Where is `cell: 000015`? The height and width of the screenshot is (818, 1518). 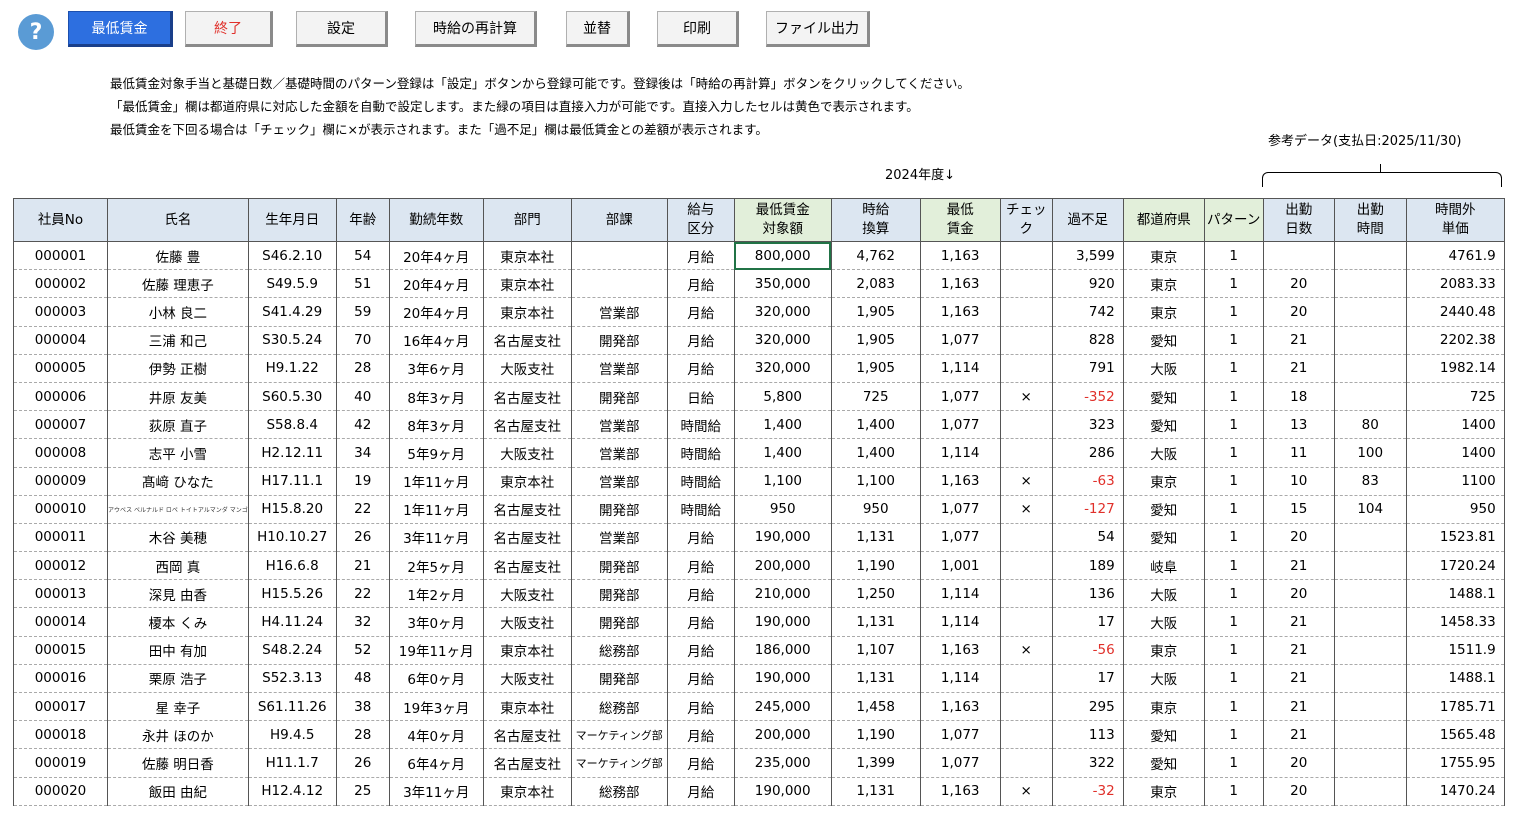 cell: 000015 is located at coordinates (60, 650).